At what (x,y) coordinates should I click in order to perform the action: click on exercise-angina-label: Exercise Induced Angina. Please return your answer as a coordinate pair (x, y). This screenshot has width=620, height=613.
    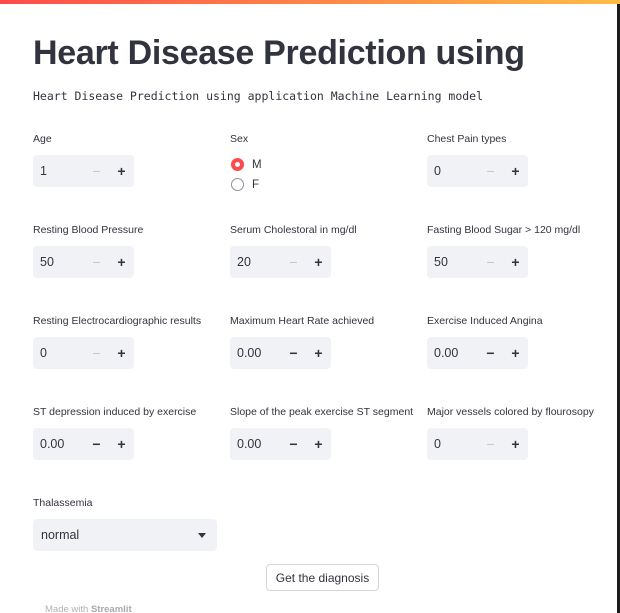
    Looking at the image, I should click on (485, 321).